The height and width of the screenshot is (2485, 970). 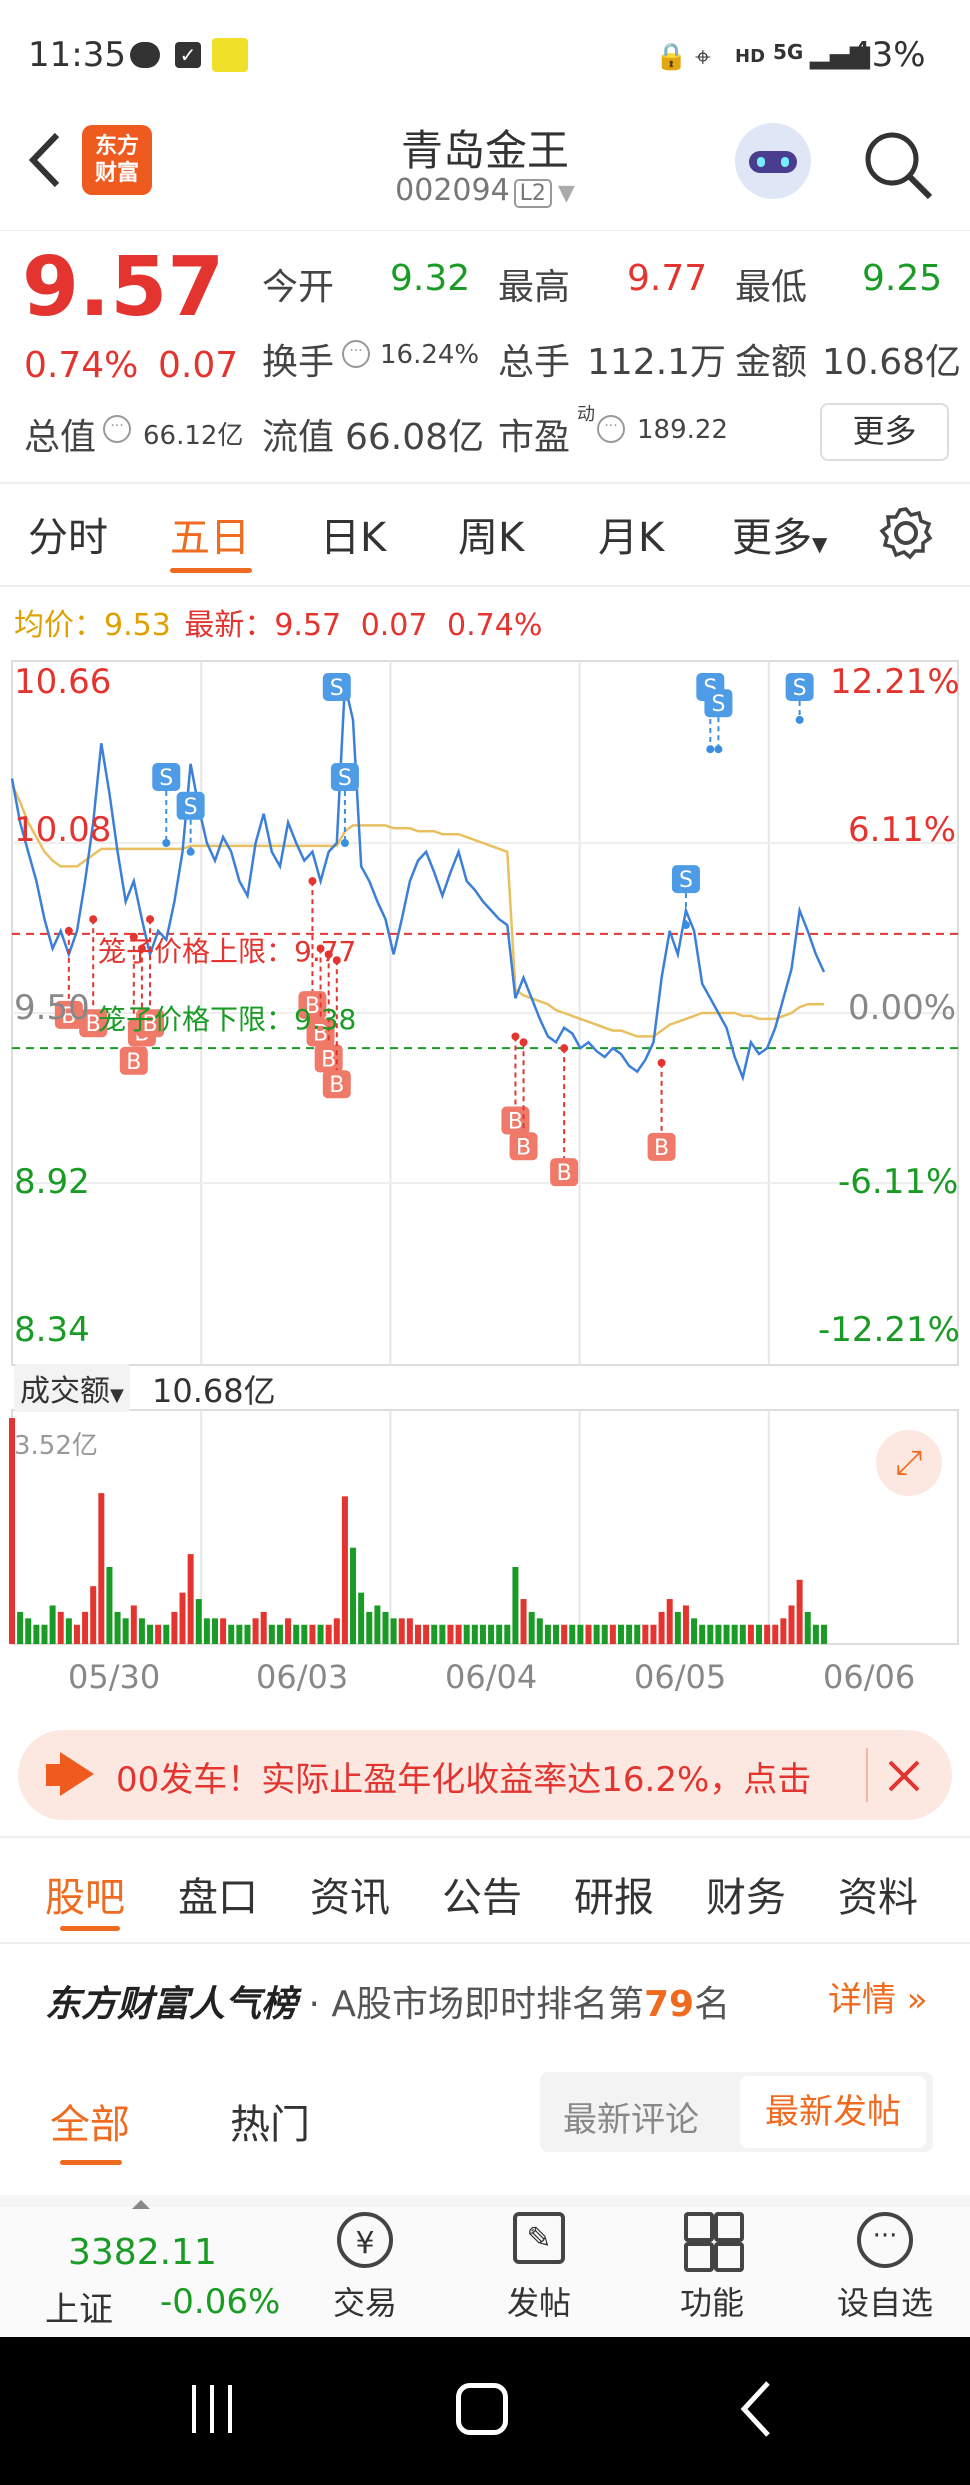 What do you see at coordinates (712, 2268) in the screenshot?
I see `nav-functions: 功能` at bounding box center [712, 2268].